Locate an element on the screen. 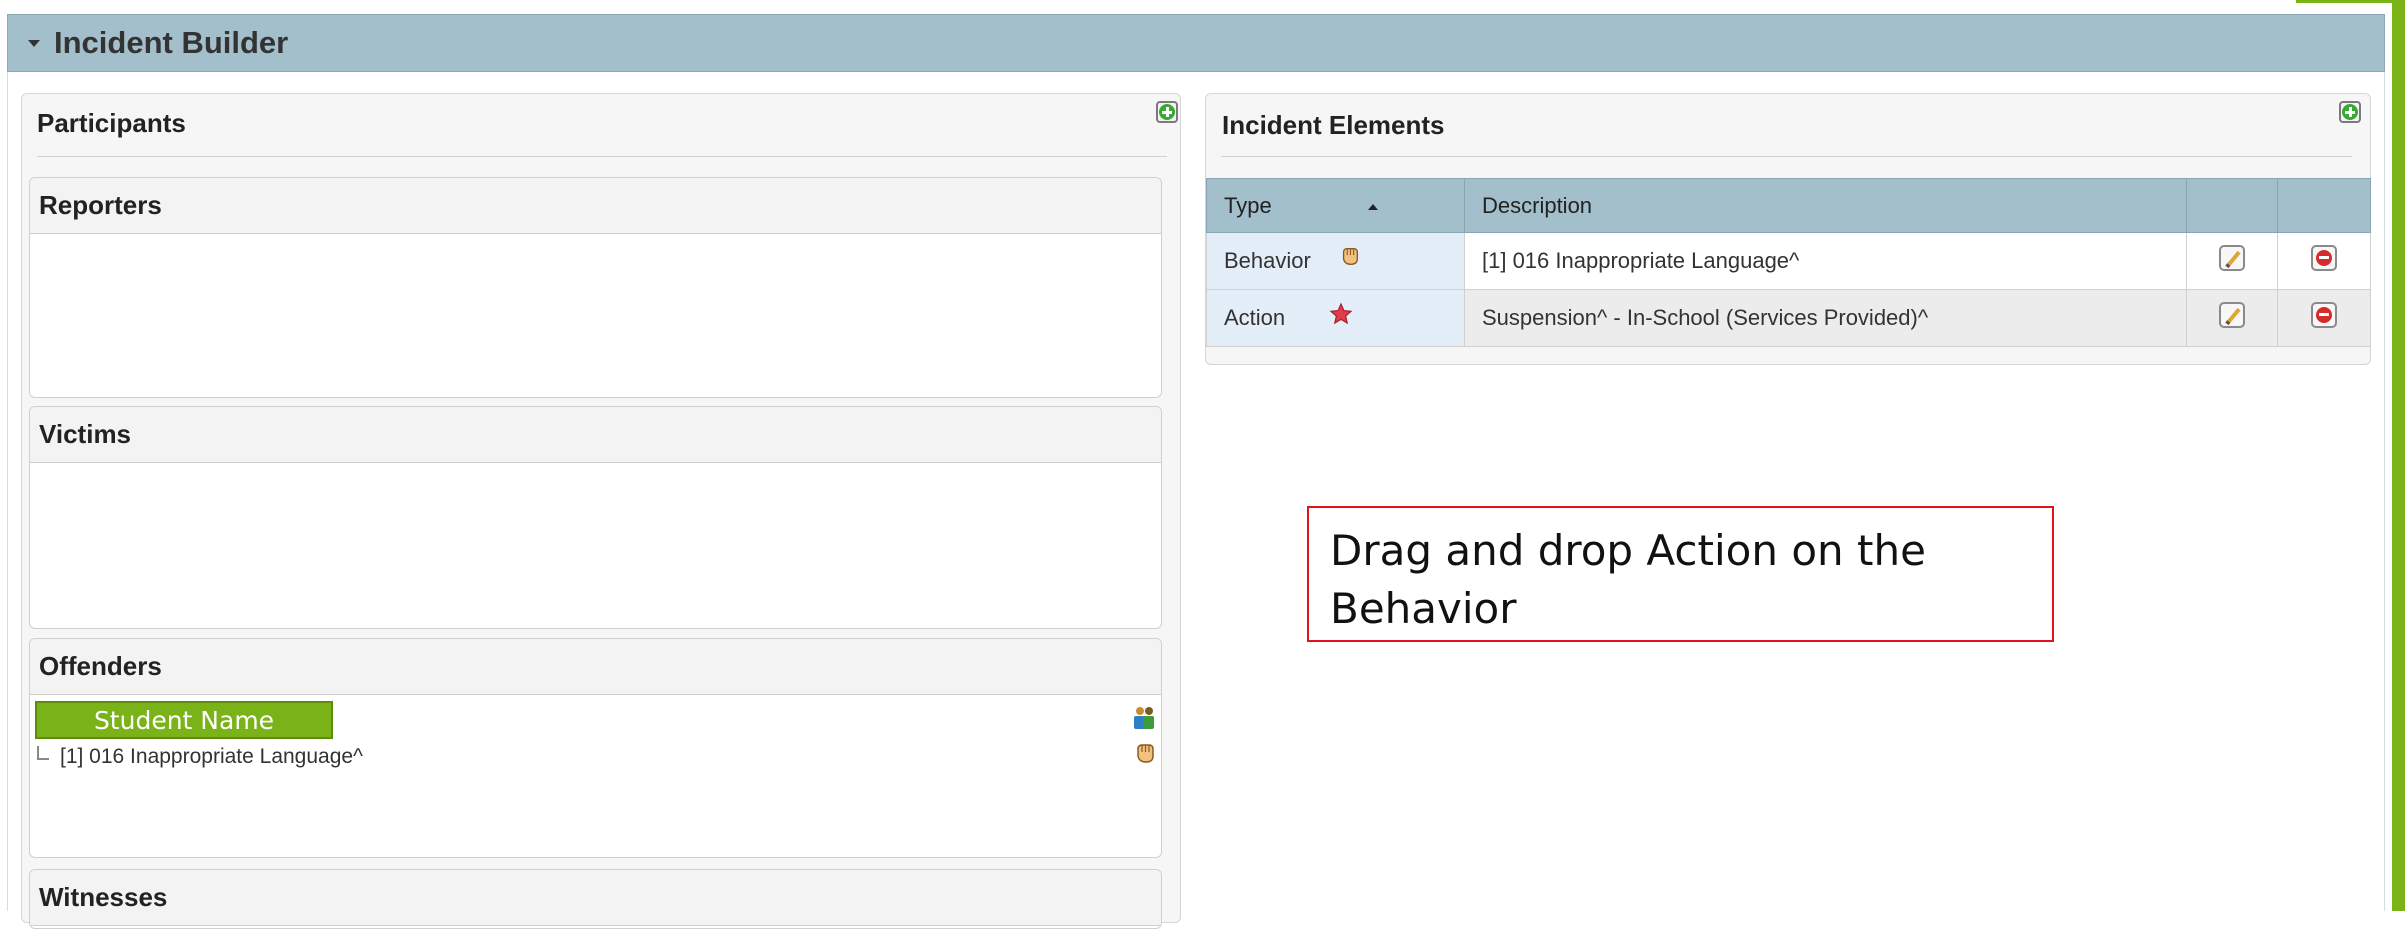 The image size is (2405, 929). add-element-button is located at coordinates (2350, 112).